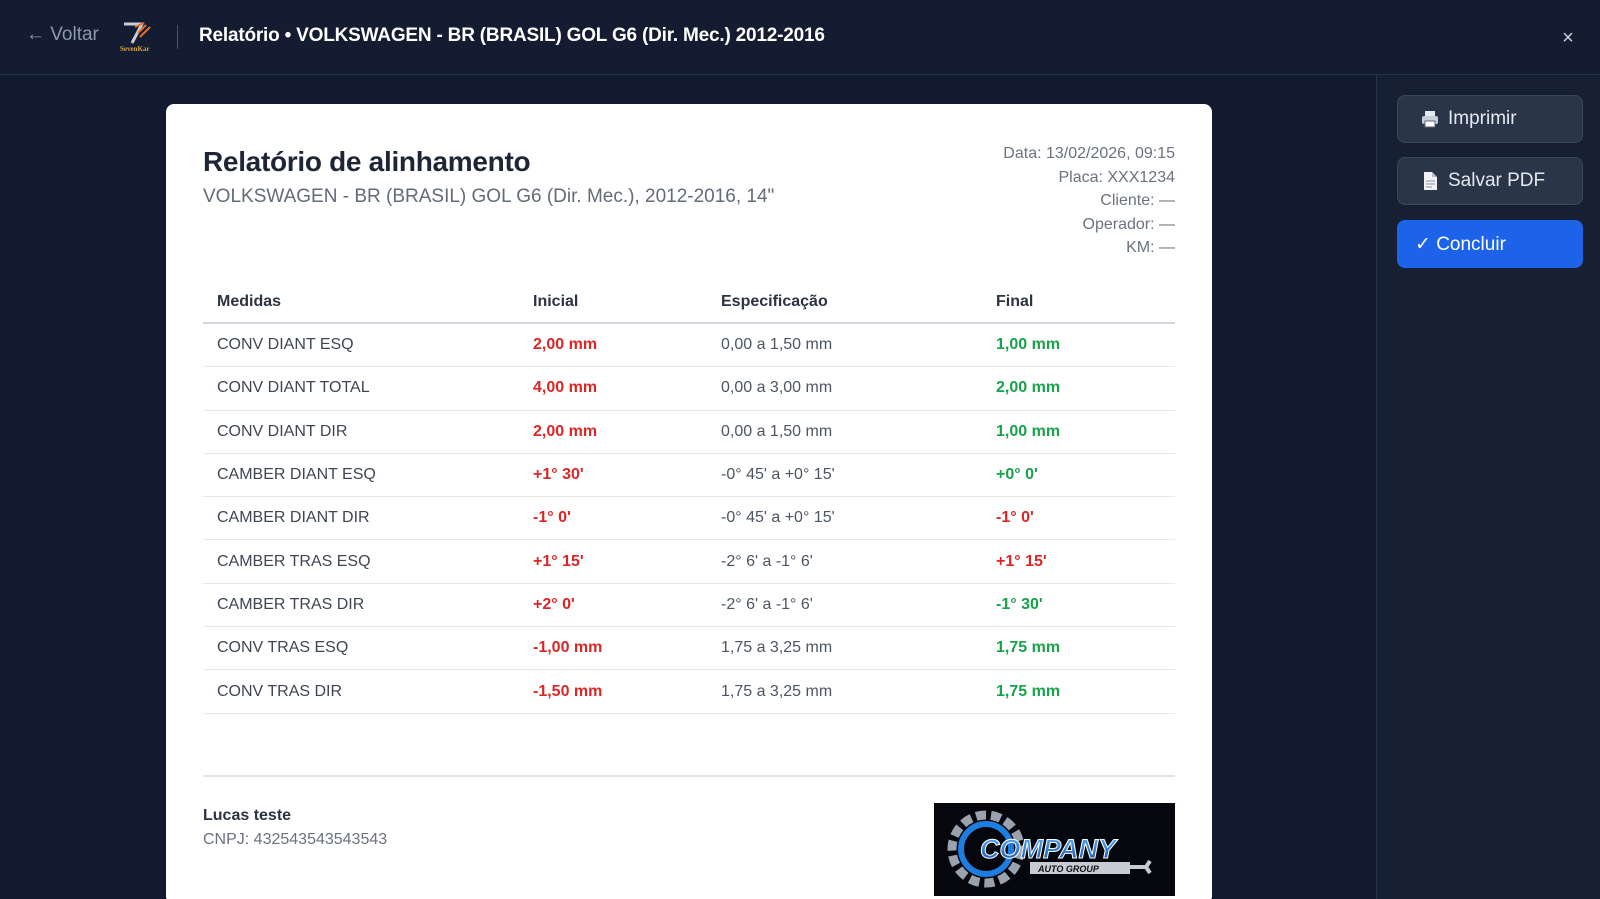 Image resolution: width=1600 pixels, height=899 pixels. What do you see at coordinates (1028, 388) in the screenshot?
I see `row-final: 2,00 mm` at bounding box center [1028, 388].